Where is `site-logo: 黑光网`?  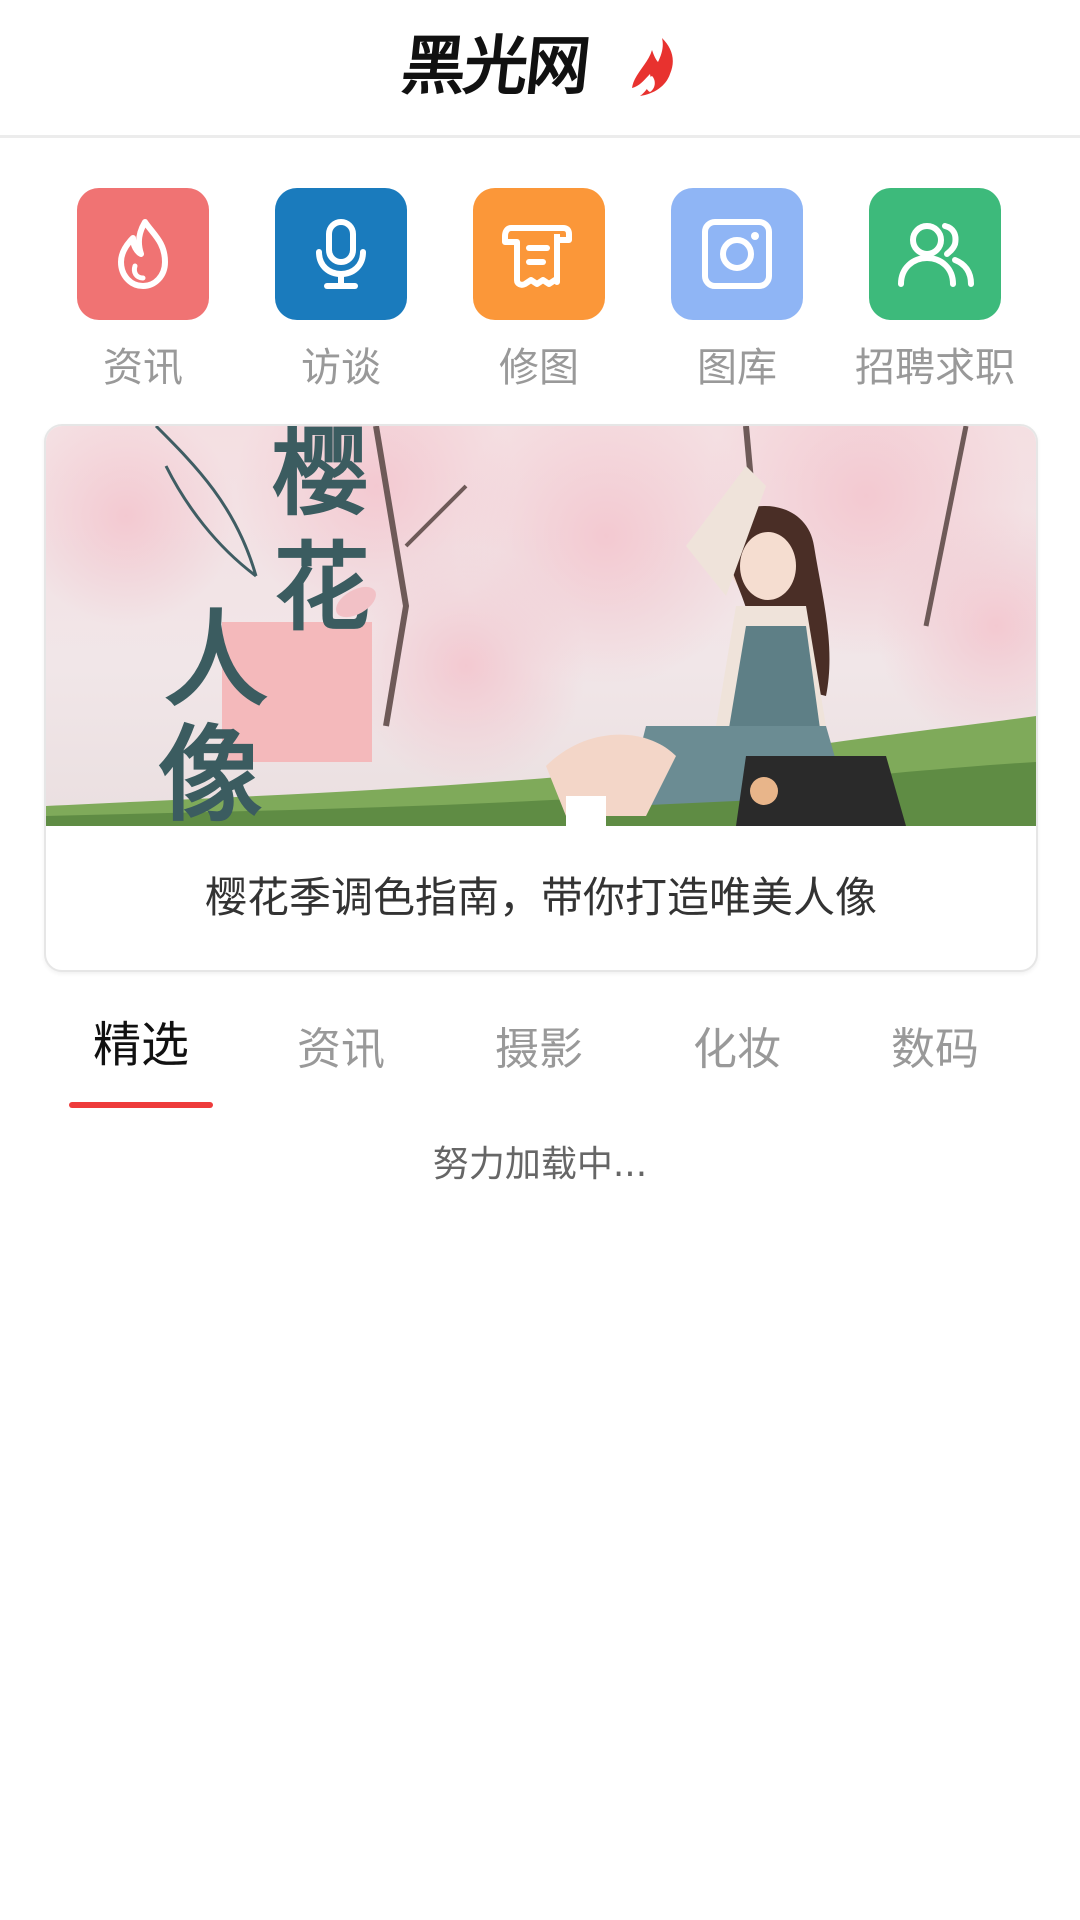
site-logo: 黑光网 is located at coordinates (538, 67).